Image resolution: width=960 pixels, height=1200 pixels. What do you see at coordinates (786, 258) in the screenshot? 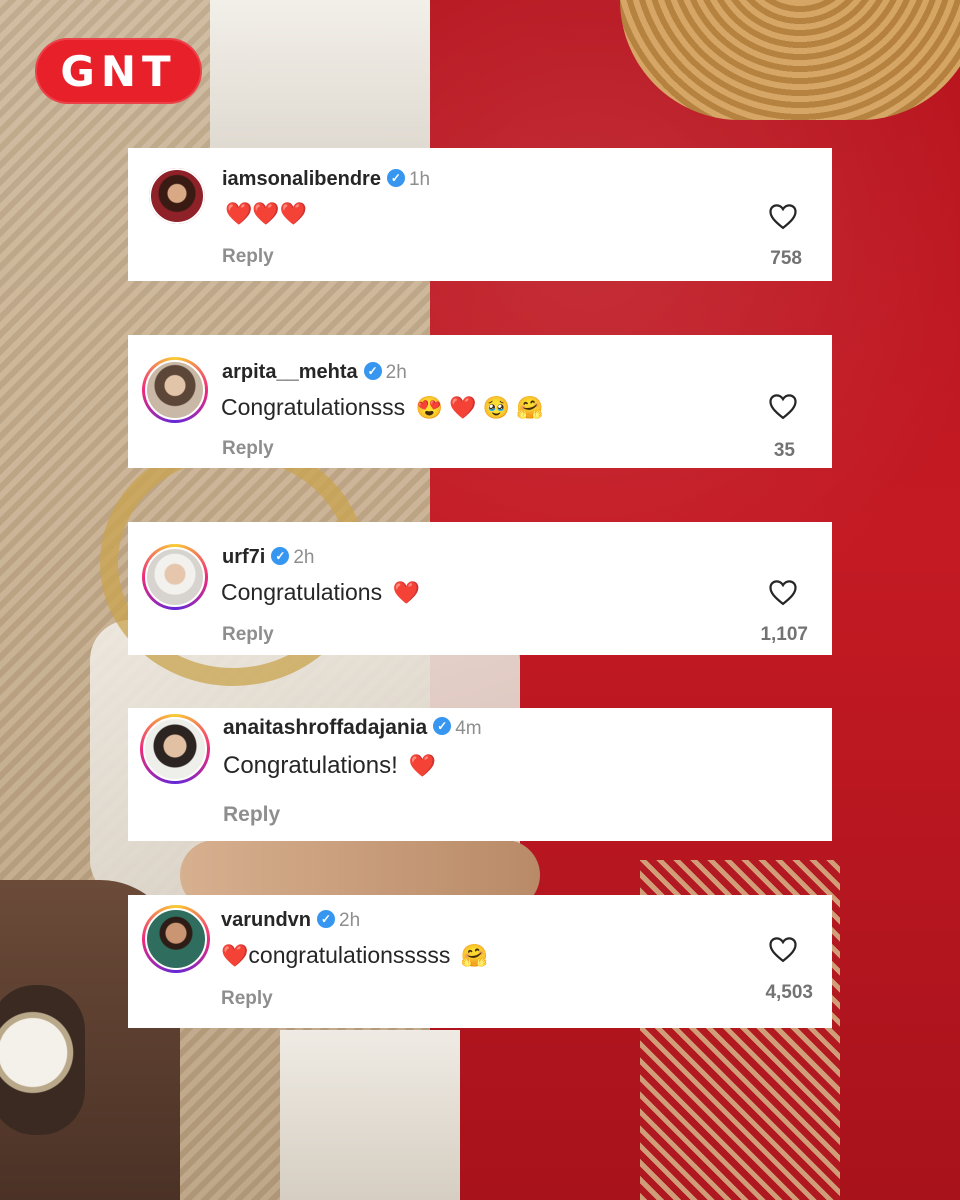
I see `like-count: 758` at bounding box center [786, 258].